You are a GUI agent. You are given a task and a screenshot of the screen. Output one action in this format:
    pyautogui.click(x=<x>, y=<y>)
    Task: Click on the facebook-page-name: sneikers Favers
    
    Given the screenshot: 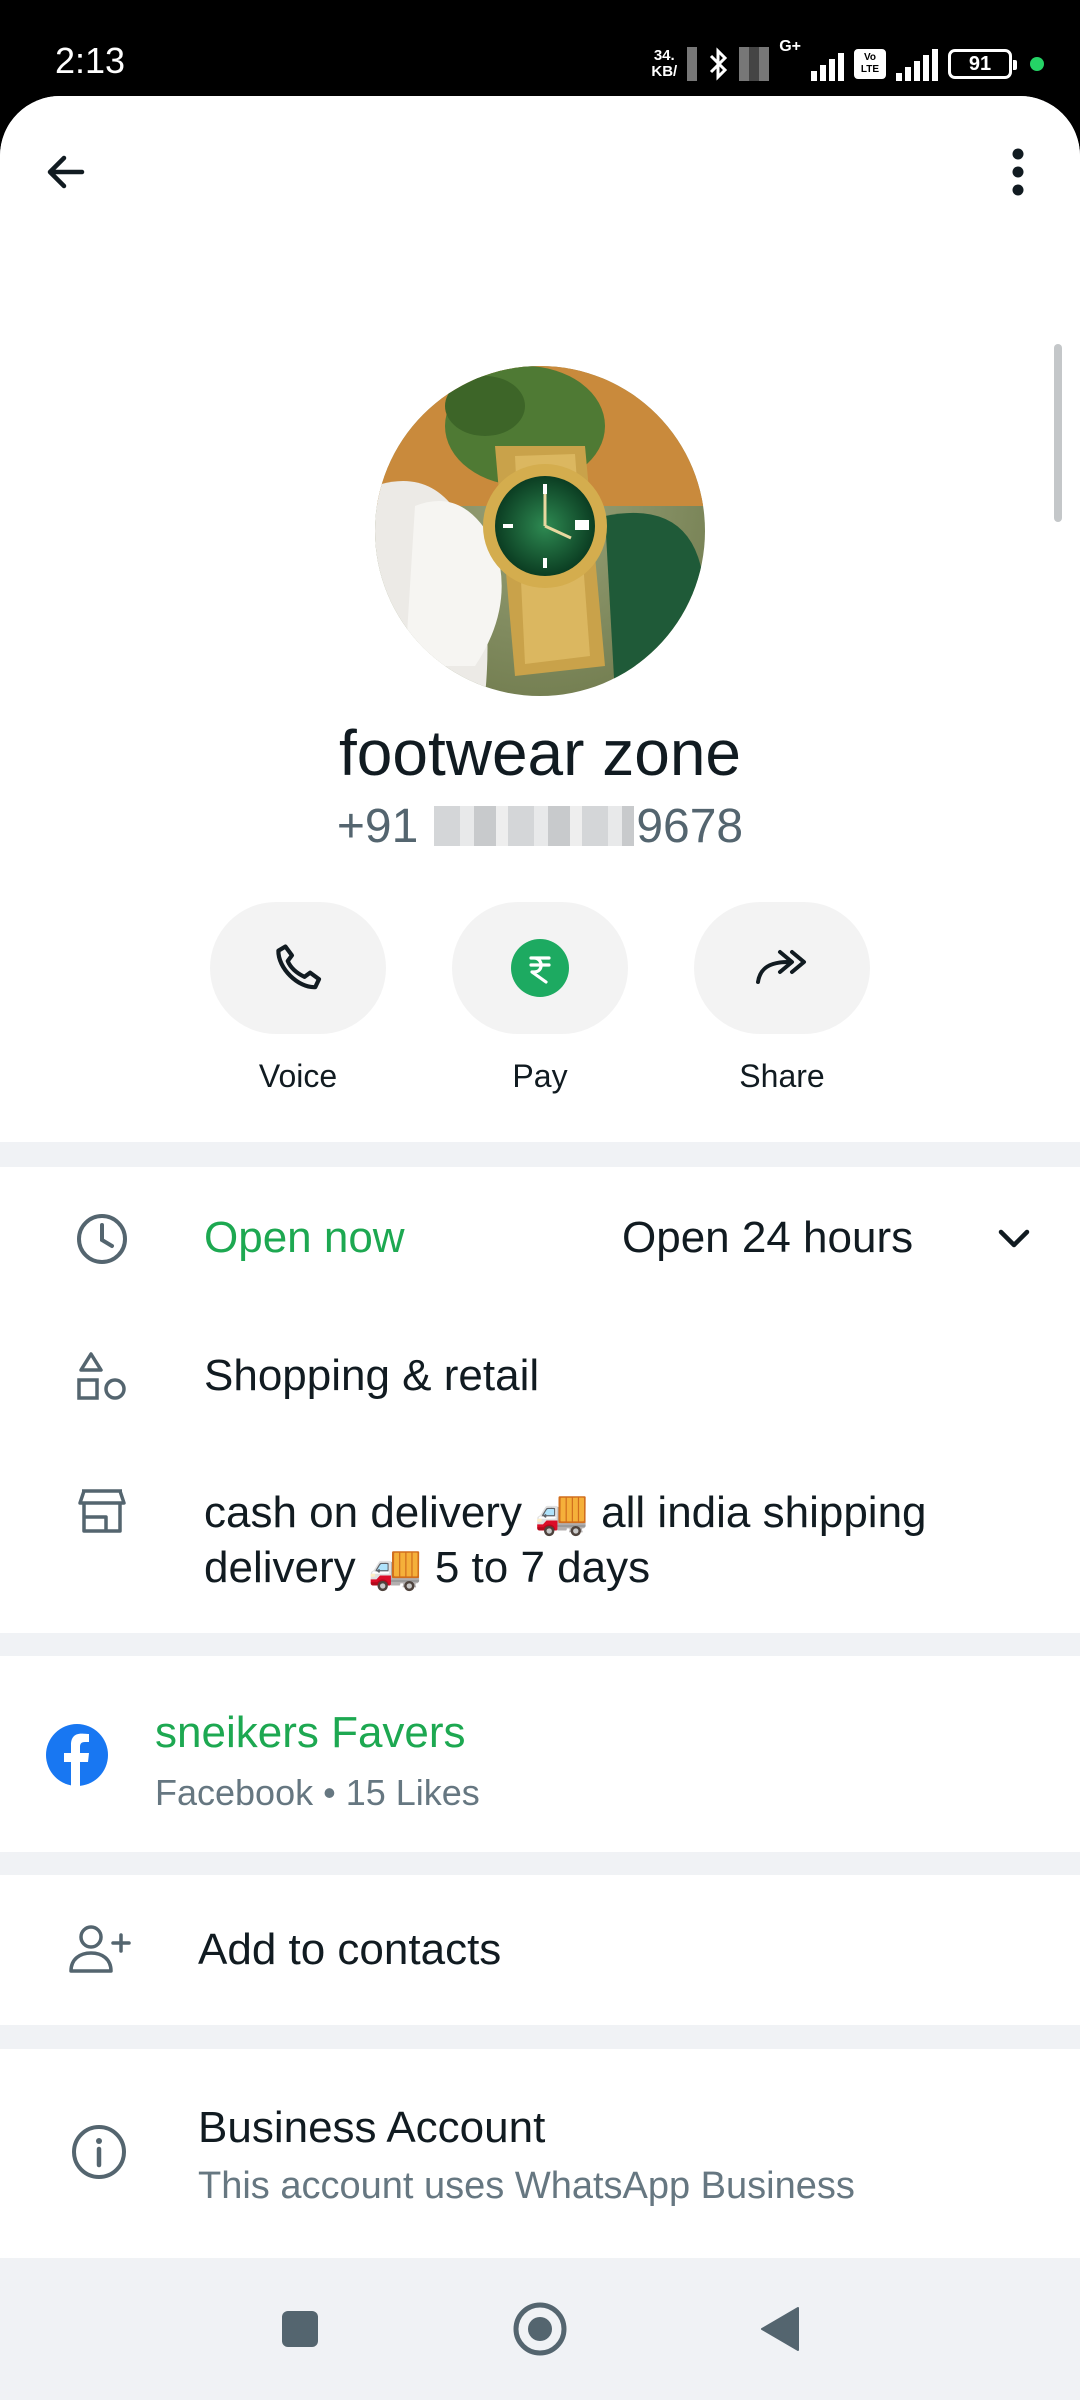 What is the action you would take?
    pyautogui.click(x=310, y=1732)
    